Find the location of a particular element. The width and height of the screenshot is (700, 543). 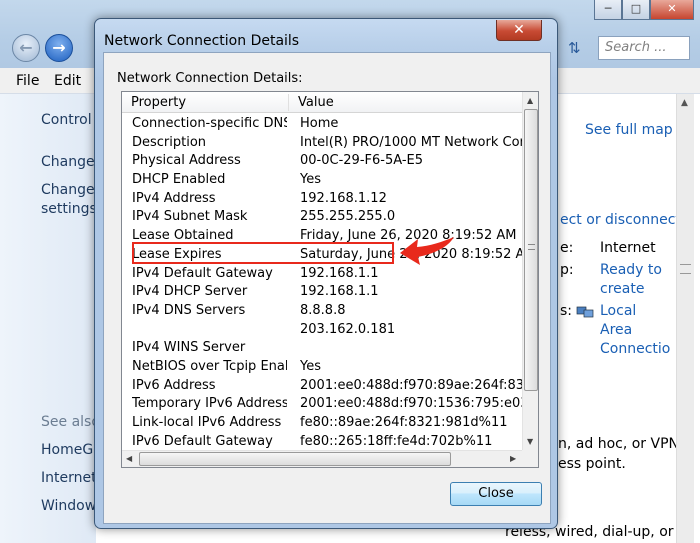

listview-header: Property Value is located at coordinates (322, 102).